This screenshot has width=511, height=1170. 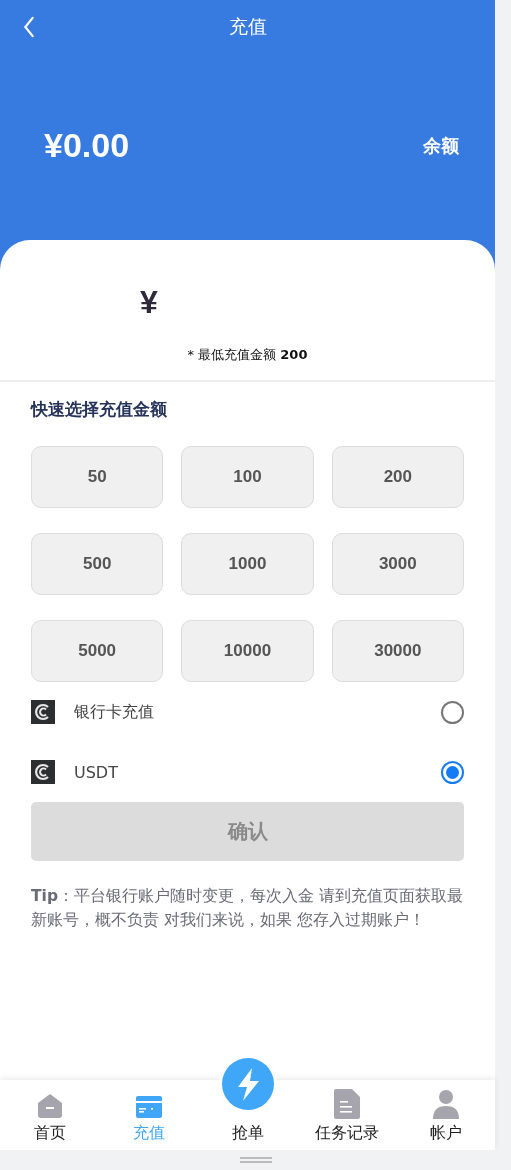 I want to click on nav-tab: 首页, so click(x=49, y=1115).